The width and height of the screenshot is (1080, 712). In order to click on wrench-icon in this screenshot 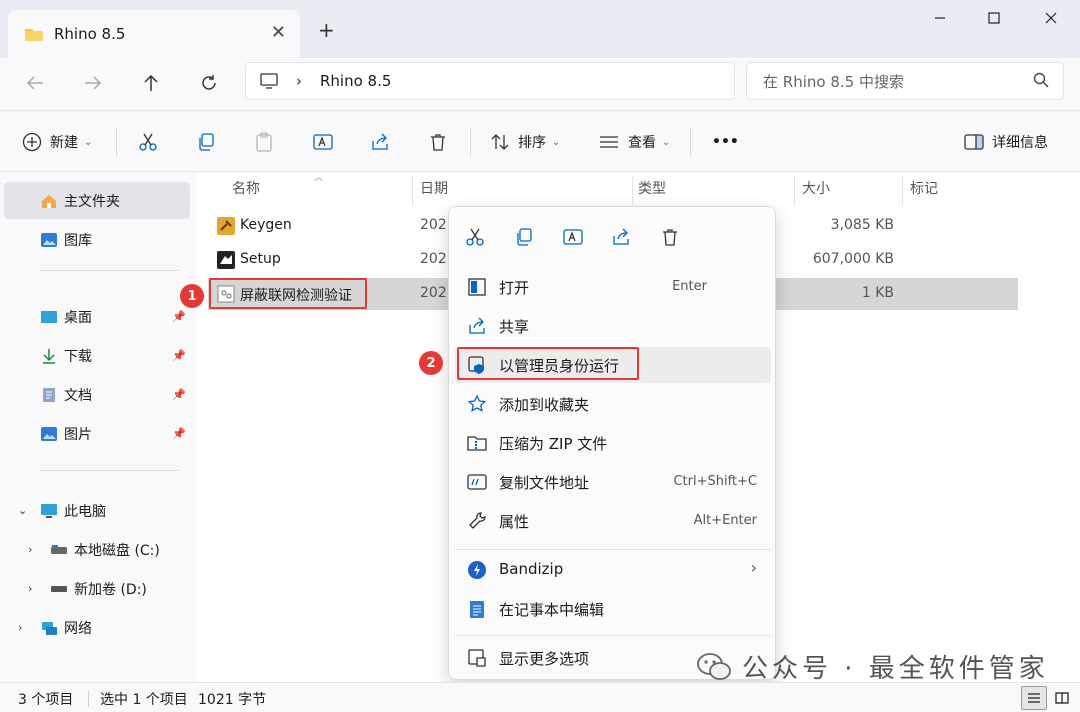, I will do `click(477, 521)`.